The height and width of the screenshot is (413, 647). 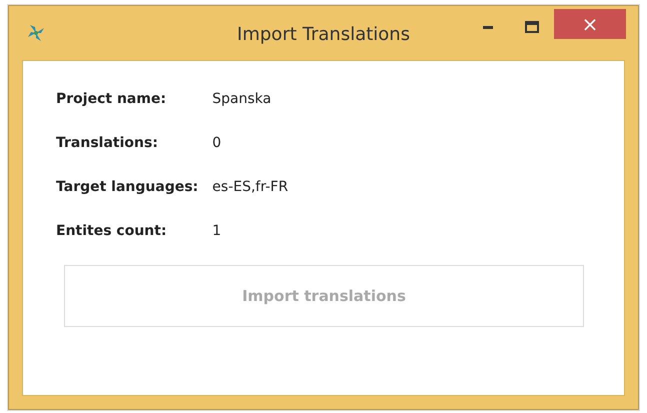 What do you see at coordinates (127, 187) in the screenshot?
I see `field-label: Target languages:` at bounding box center [127, 187].